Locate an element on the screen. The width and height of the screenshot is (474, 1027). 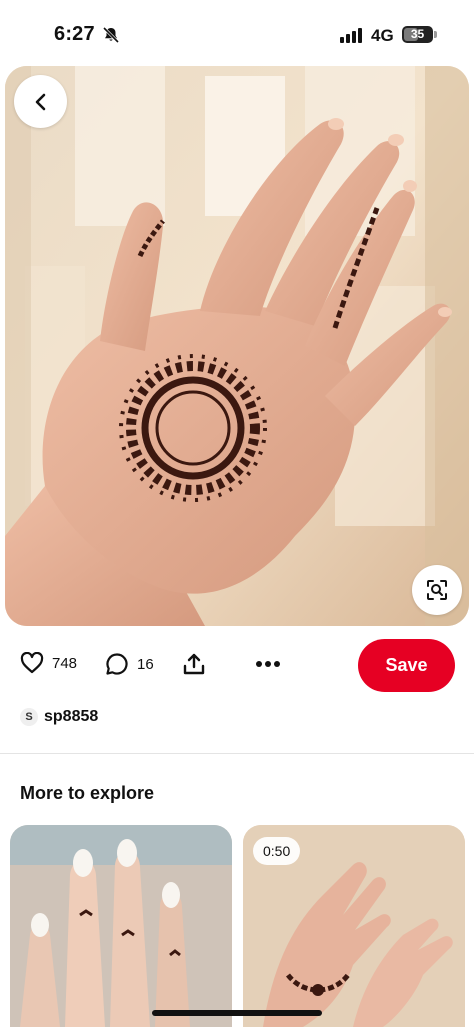
back-button is located at coordinates (40, 101).